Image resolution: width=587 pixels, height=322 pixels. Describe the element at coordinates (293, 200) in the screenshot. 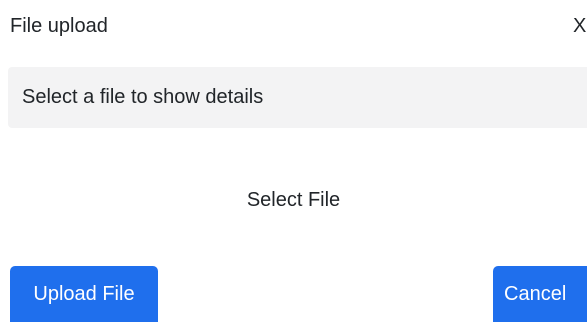

I see `select-file-button: Select File` at that location.